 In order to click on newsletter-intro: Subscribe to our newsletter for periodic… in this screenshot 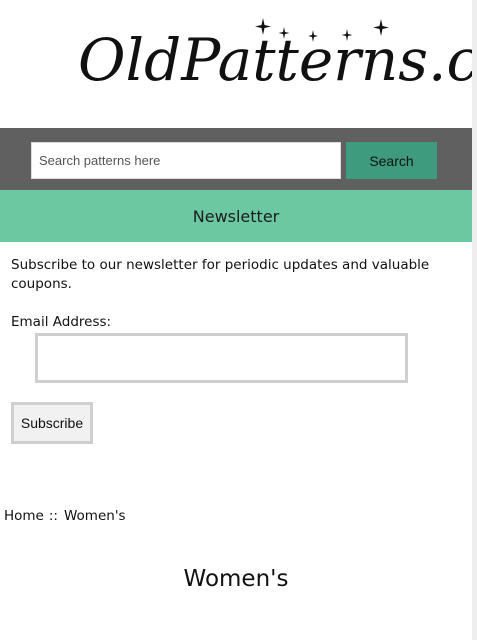, I will do `click(220, 274)`.